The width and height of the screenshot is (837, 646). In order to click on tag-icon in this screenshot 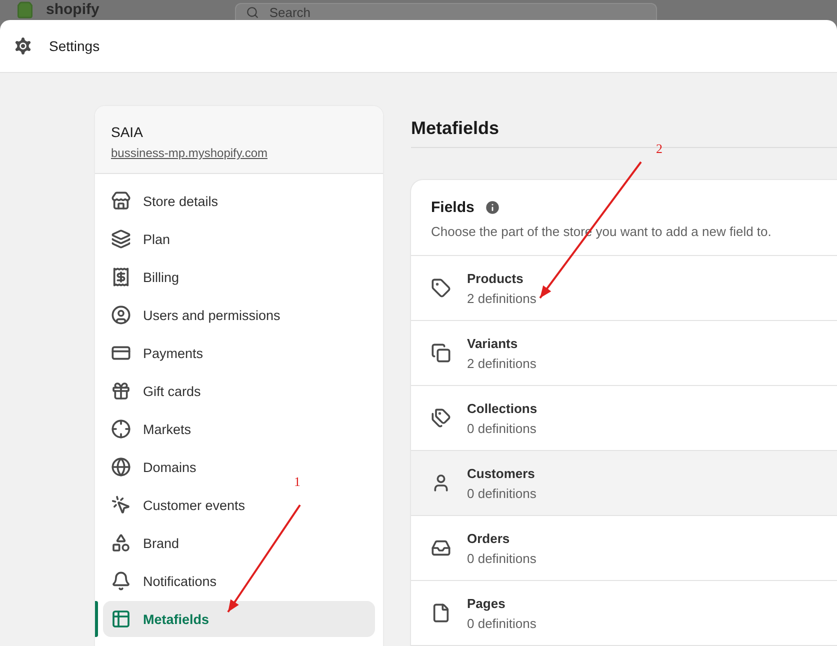, I will do `click(441, 288)`.